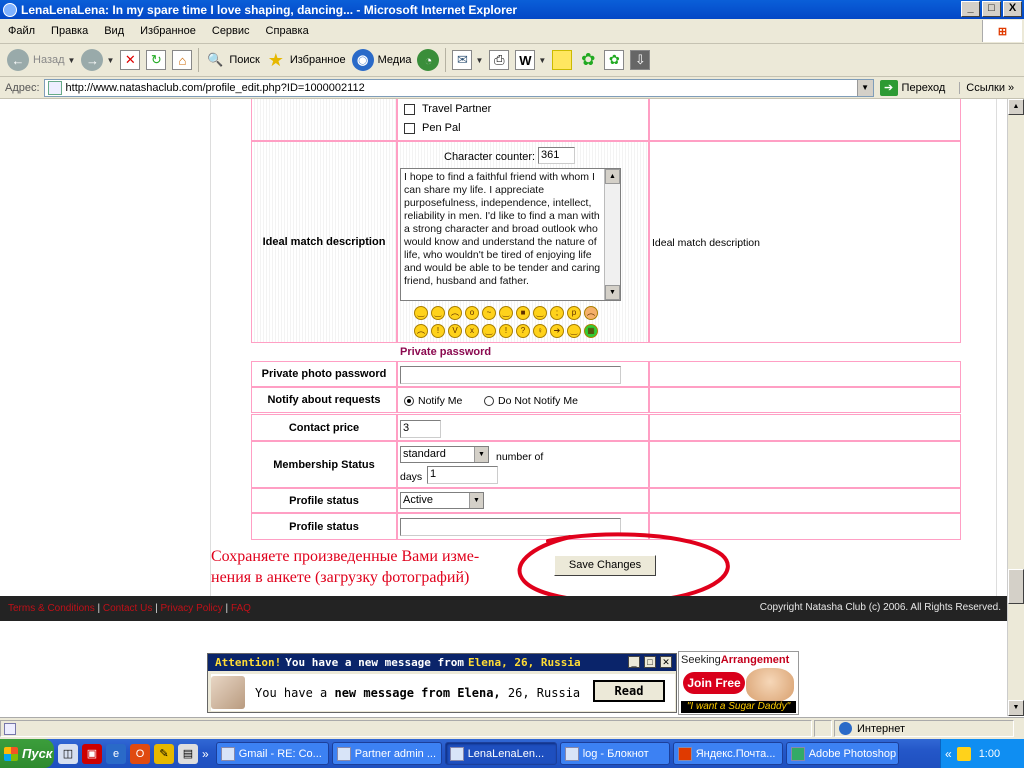  Describe the element at coordinates (506, 331) in the screenshot. I see `exclamation-icon: !` at that location.